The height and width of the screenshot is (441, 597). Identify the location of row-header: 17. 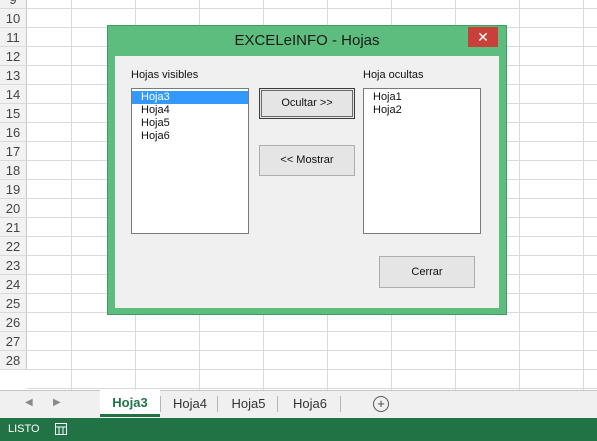
(13, 151).